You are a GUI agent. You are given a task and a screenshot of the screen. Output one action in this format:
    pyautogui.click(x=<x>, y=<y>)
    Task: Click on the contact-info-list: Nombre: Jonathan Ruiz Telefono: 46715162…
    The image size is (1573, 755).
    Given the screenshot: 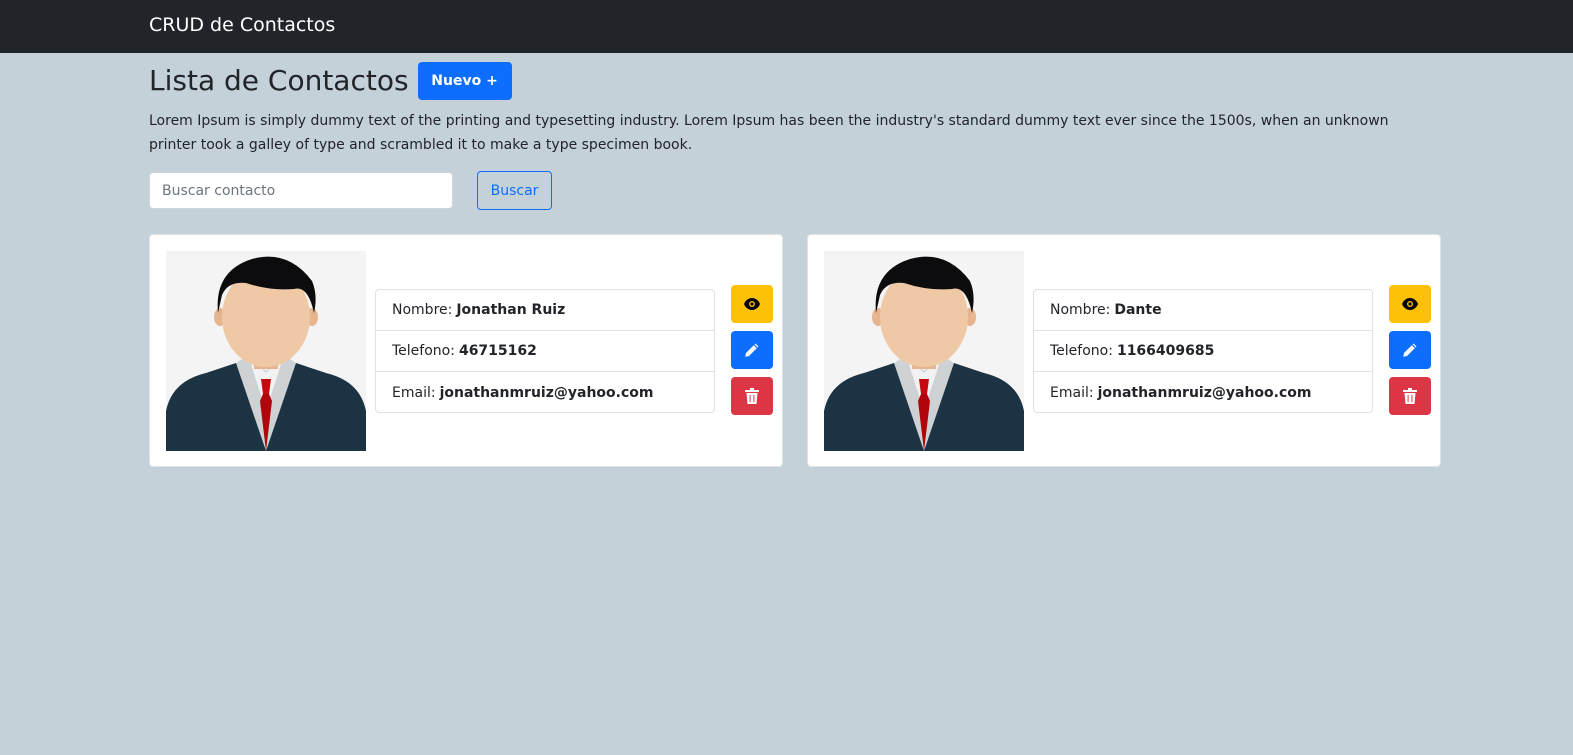 What is the action you would take?
    pyautogui.click(x=545, y=351)
    